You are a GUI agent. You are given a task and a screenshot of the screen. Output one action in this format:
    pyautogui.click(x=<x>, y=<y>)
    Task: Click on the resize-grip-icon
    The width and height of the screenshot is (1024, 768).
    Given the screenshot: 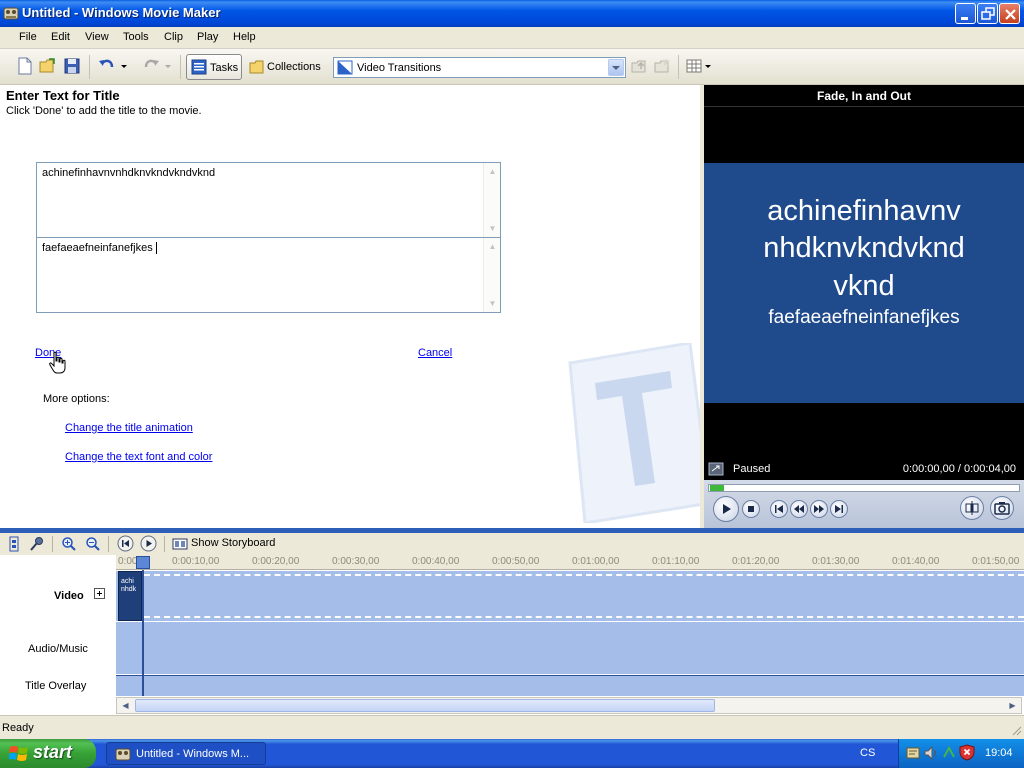 What is the action you would take?
    pyautogui.click(x=1016, y=730)
    